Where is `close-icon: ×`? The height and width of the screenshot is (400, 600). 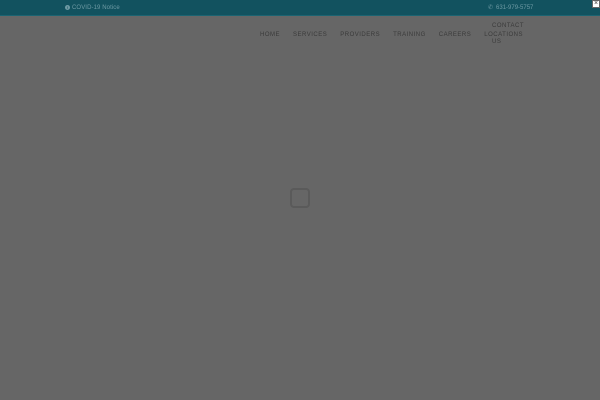 close-icon: × is located at coordinates (596, 4).